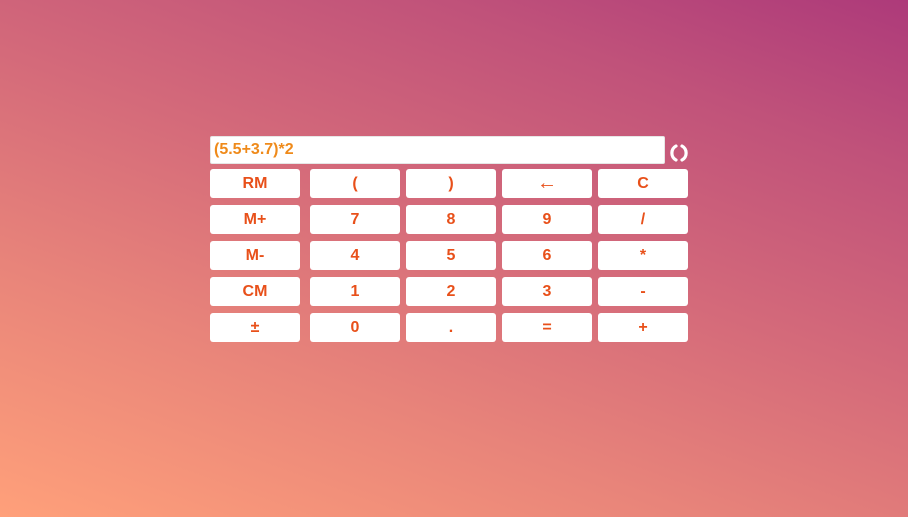  Describe the element at coordinates (255, 327) in the screenshot. I see `key-plus-minus: ±` at that location.